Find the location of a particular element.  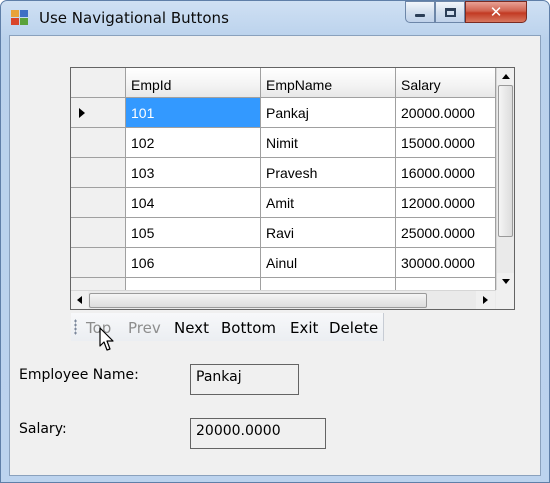

scroll-up-button is located at coordinates (505, 76).